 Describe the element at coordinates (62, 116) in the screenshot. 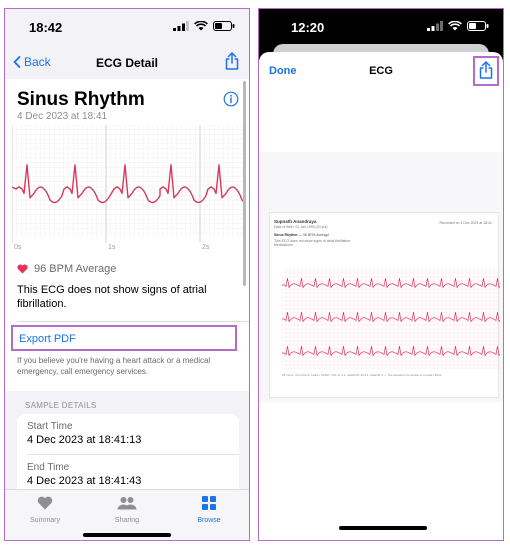

I see `ecg-date: 4 Dec 2023 at 18:41` at that location.